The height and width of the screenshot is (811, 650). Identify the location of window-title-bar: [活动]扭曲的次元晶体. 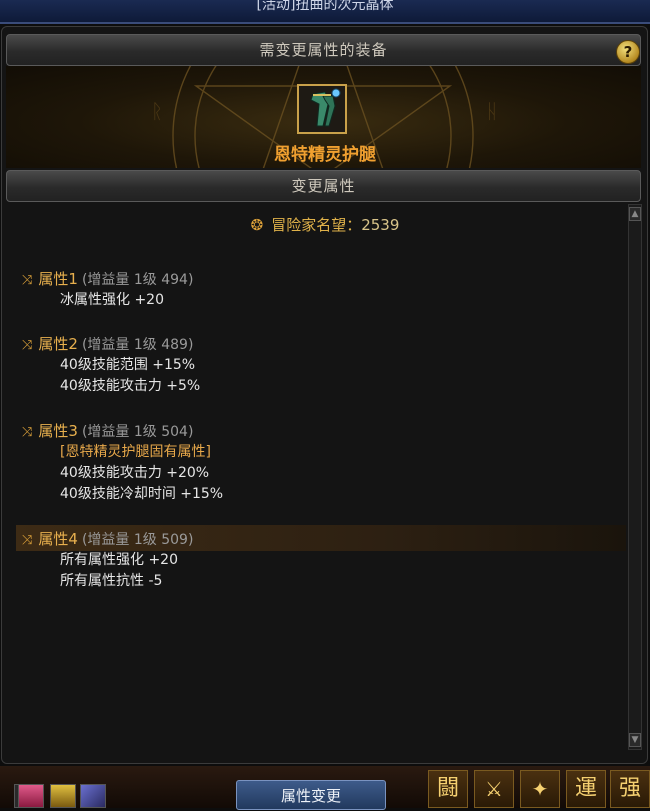
(325, 12).